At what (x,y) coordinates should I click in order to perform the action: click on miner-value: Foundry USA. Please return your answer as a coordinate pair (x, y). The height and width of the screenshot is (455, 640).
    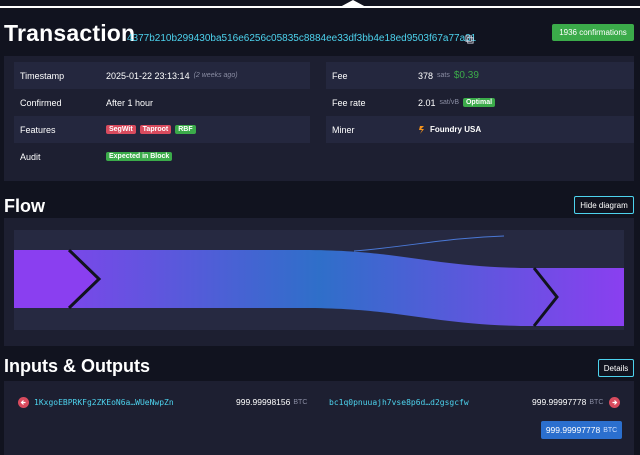
    Looking at the image, I should click on (456, 129).